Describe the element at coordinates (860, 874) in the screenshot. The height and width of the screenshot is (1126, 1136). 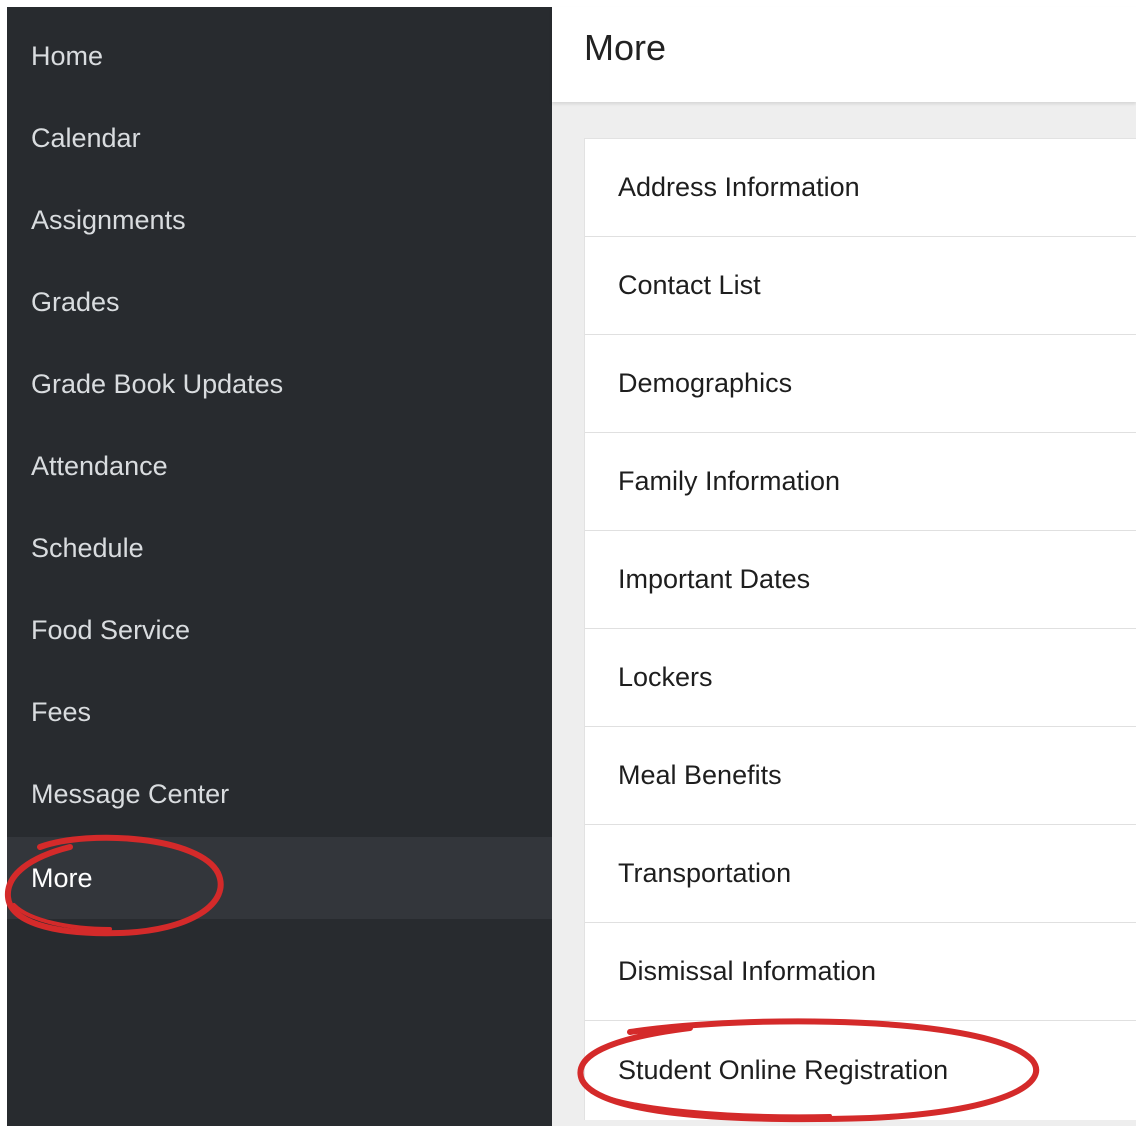
I see `list-item-transportation: Transportation` at that location.